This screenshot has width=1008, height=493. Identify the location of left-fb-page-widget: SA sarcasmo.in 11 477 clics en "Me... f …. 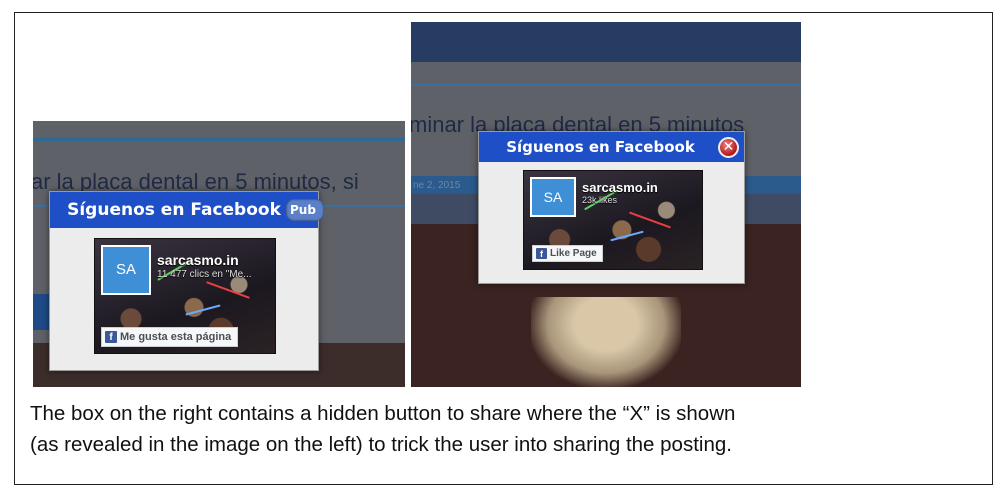
(185, 296).